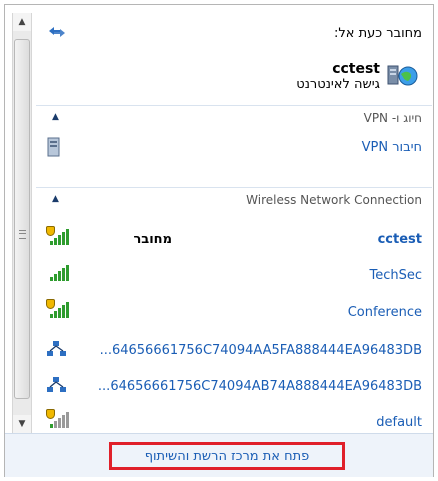 The image size is (438, 481). I want to click on network-name: cctest, so click(356, 69).